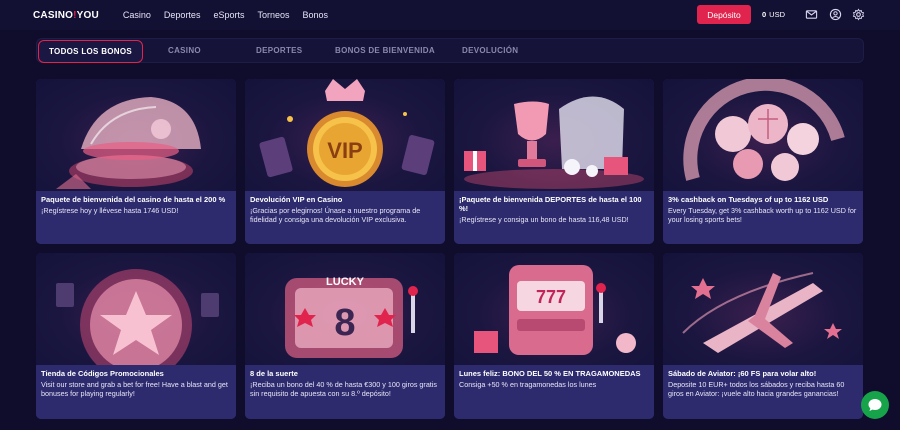 The height and width of the screenshot is (430, 900). I want to click on star-chip-illustration, so click(136, 309).